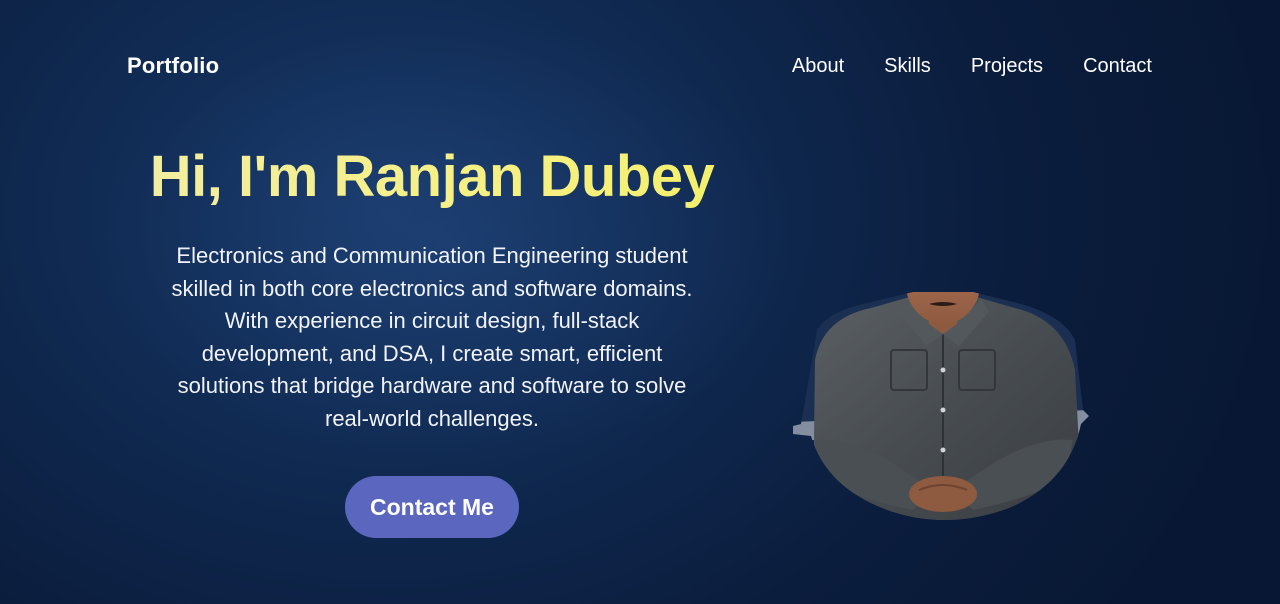  I want to click on nav-link-skills: Skills, so click(907, 66).